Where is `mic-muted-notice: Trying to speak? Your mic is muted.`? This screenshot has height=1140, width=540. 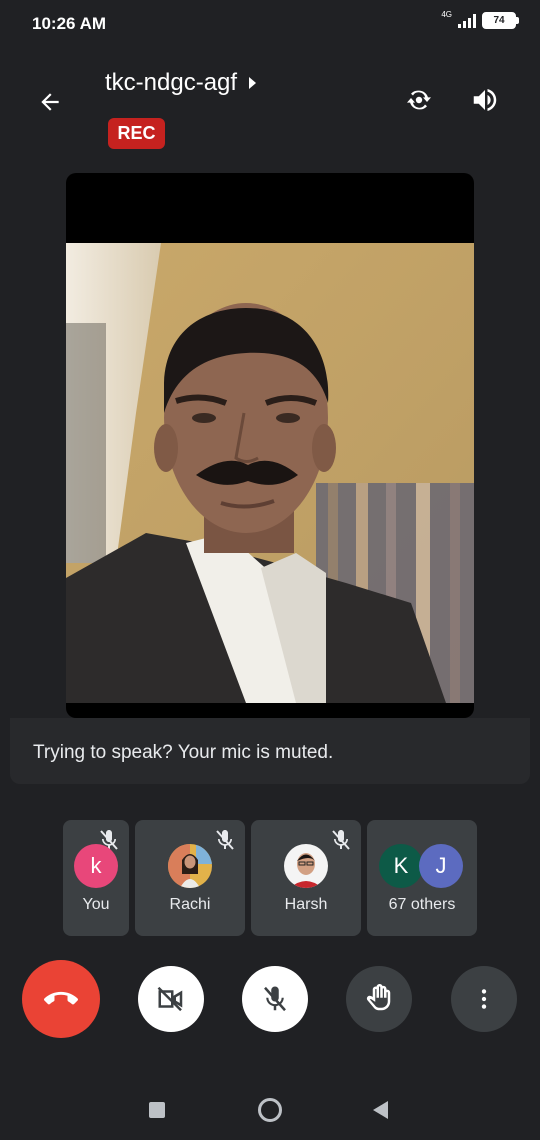 mic-muted-notice: Trying to speak? Your mic is muted. is located at coordinates (270, 751).